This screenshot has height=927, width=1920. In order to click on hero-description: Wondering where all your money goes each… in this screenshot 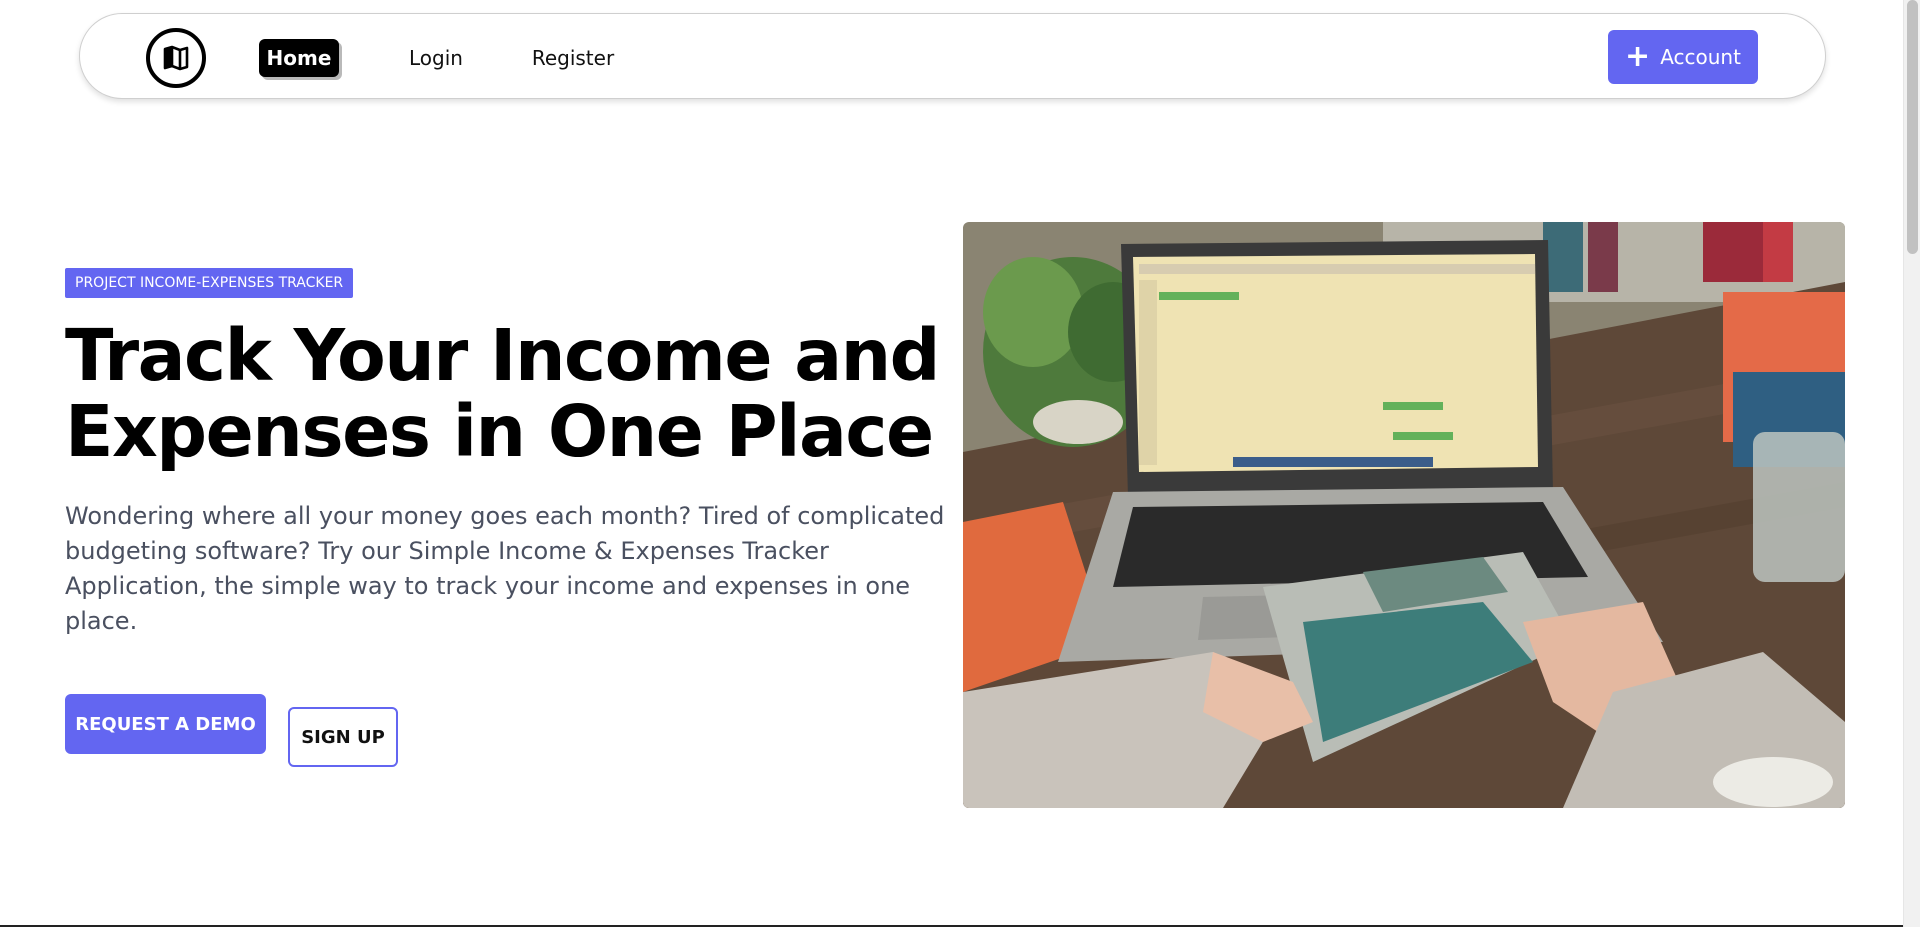, I will do `click(505, 568)`.